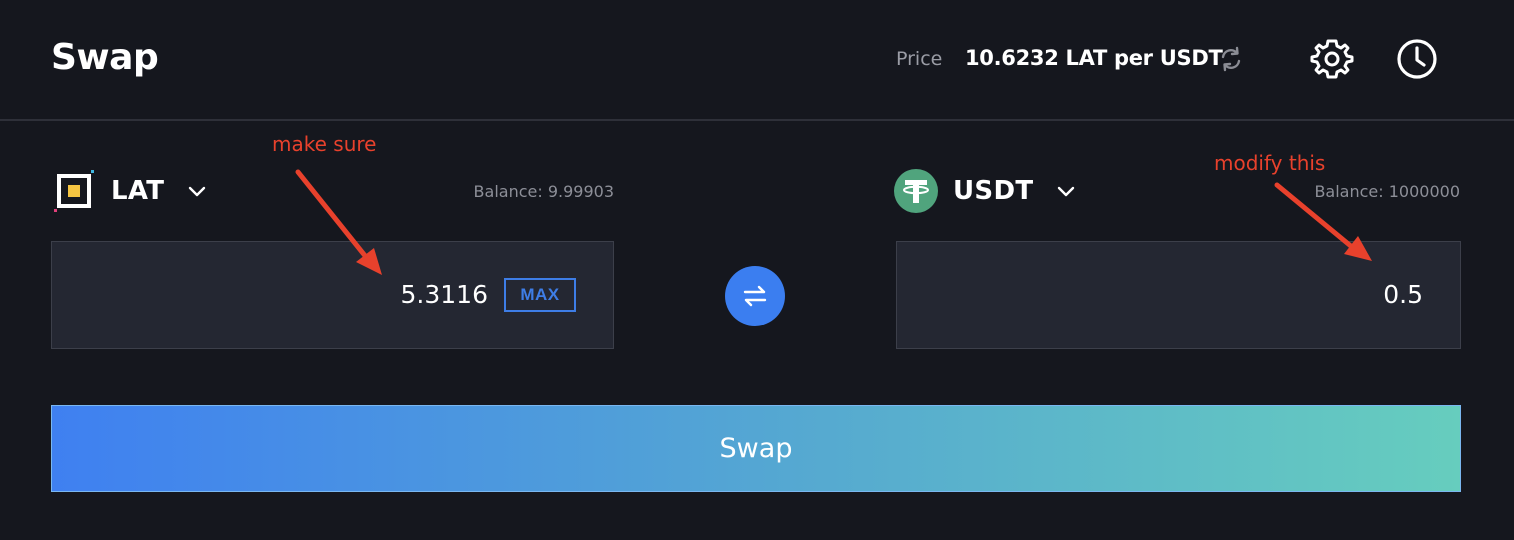 This screenshot has width=1514, height=540. What do you see at coordinates (1231, 59) in the screenshot?
I see `refresh-icon` at bounding box center [1231, 59].